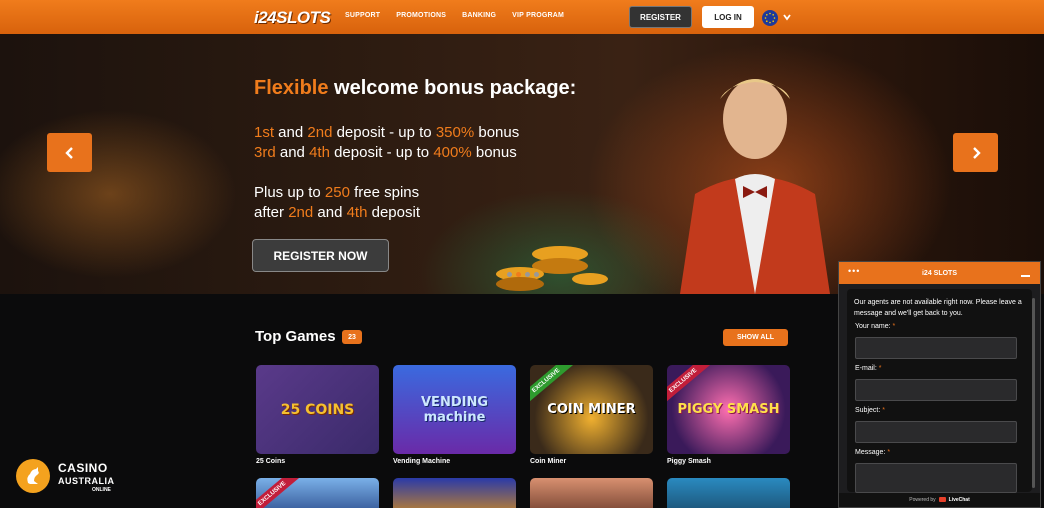 This screenshot has width=1044, height=508. What do you see at coordinates (660, 17) in the screenshot?
I see `register-button: REGISTER` at bounding box center [660, 17].